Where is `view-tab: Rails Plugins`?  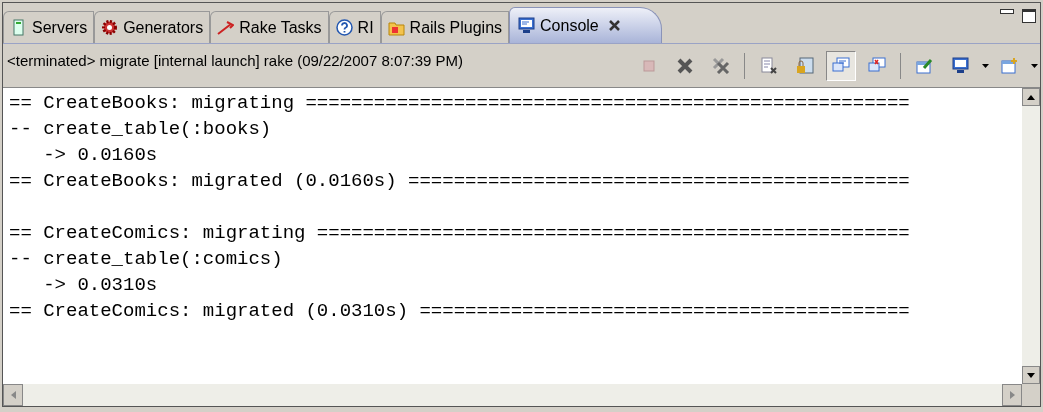 view-tab: Rails Plugins is located at coordinates (445, 27).